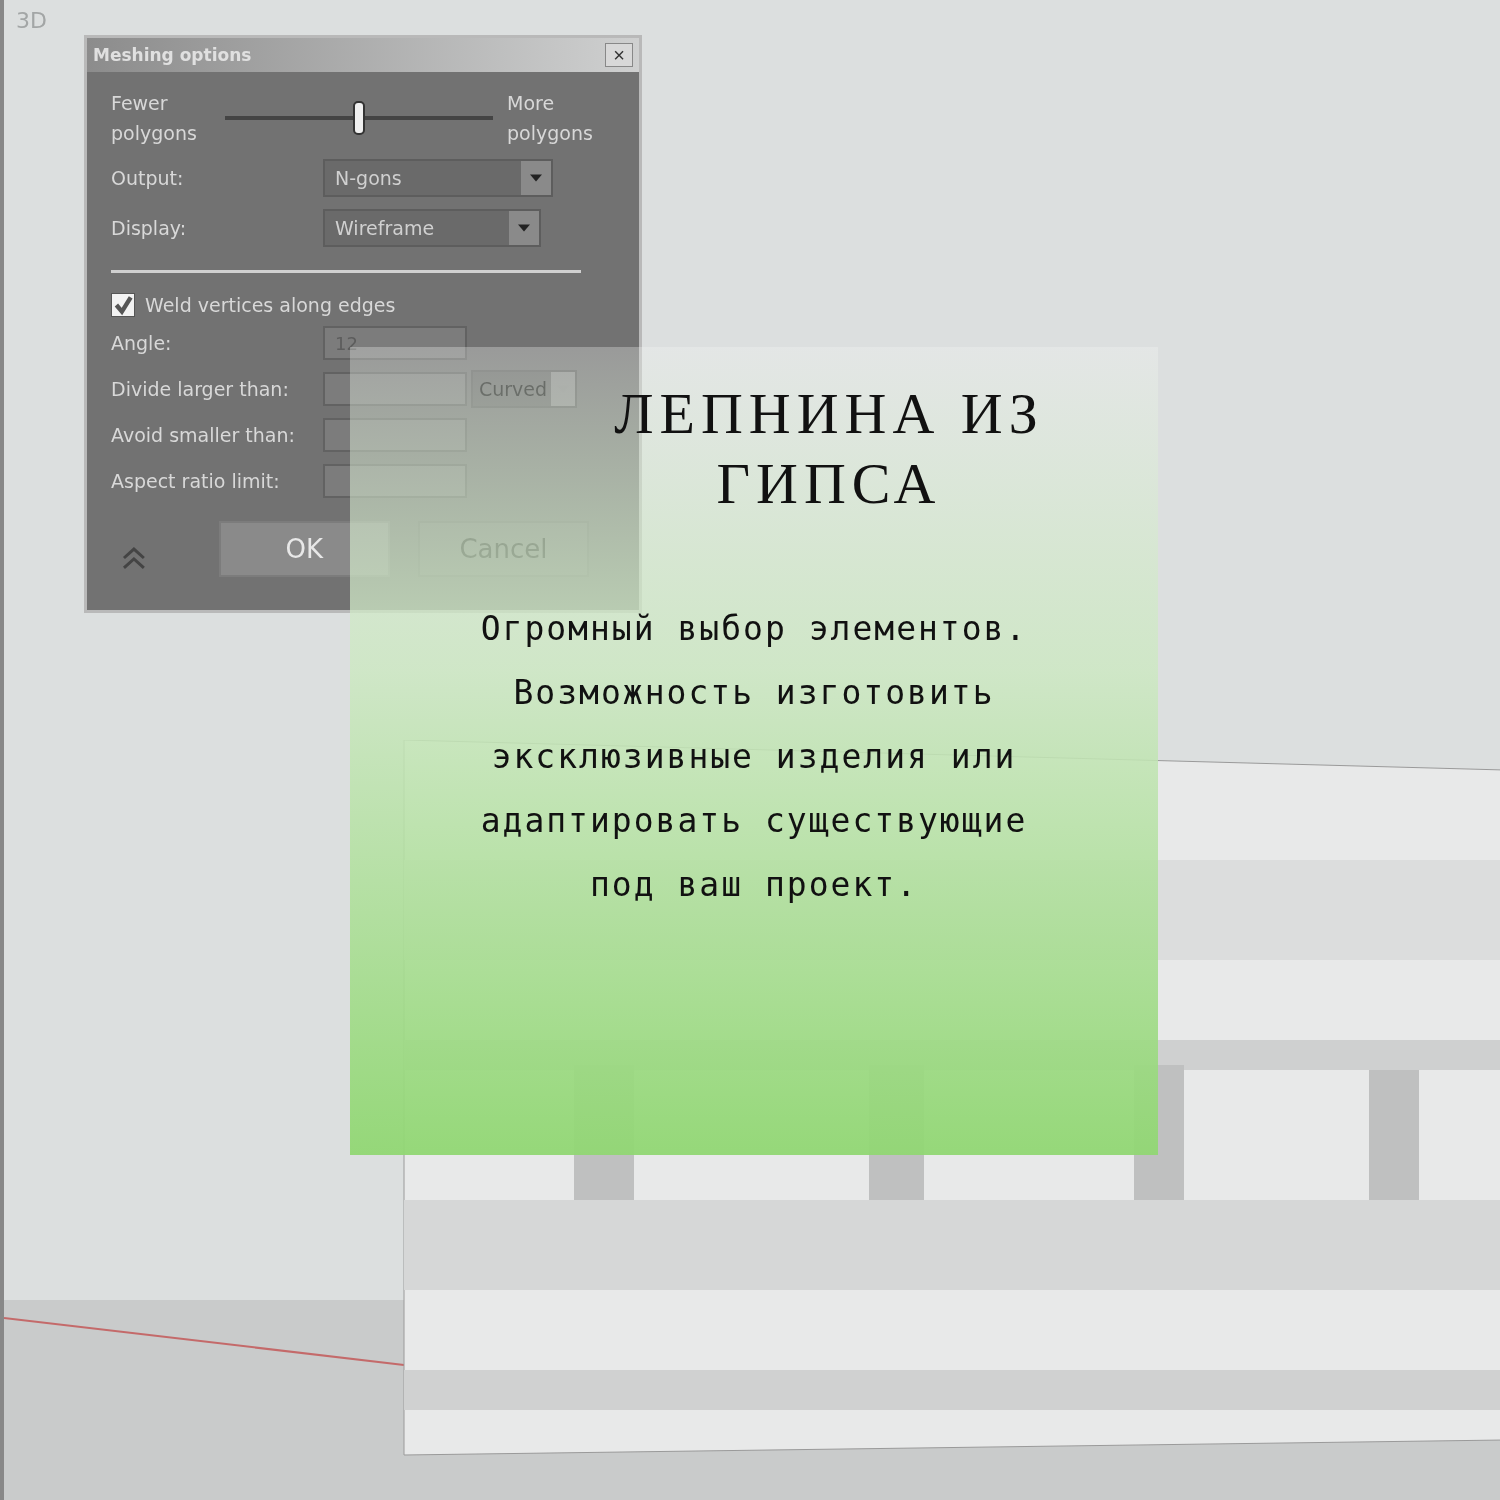 Image resolution: width=1500 pixels, height=1500 pixels. Describe the element at coordinates (359, 118) in the screenshot. I see `slider-thumb` at that location.